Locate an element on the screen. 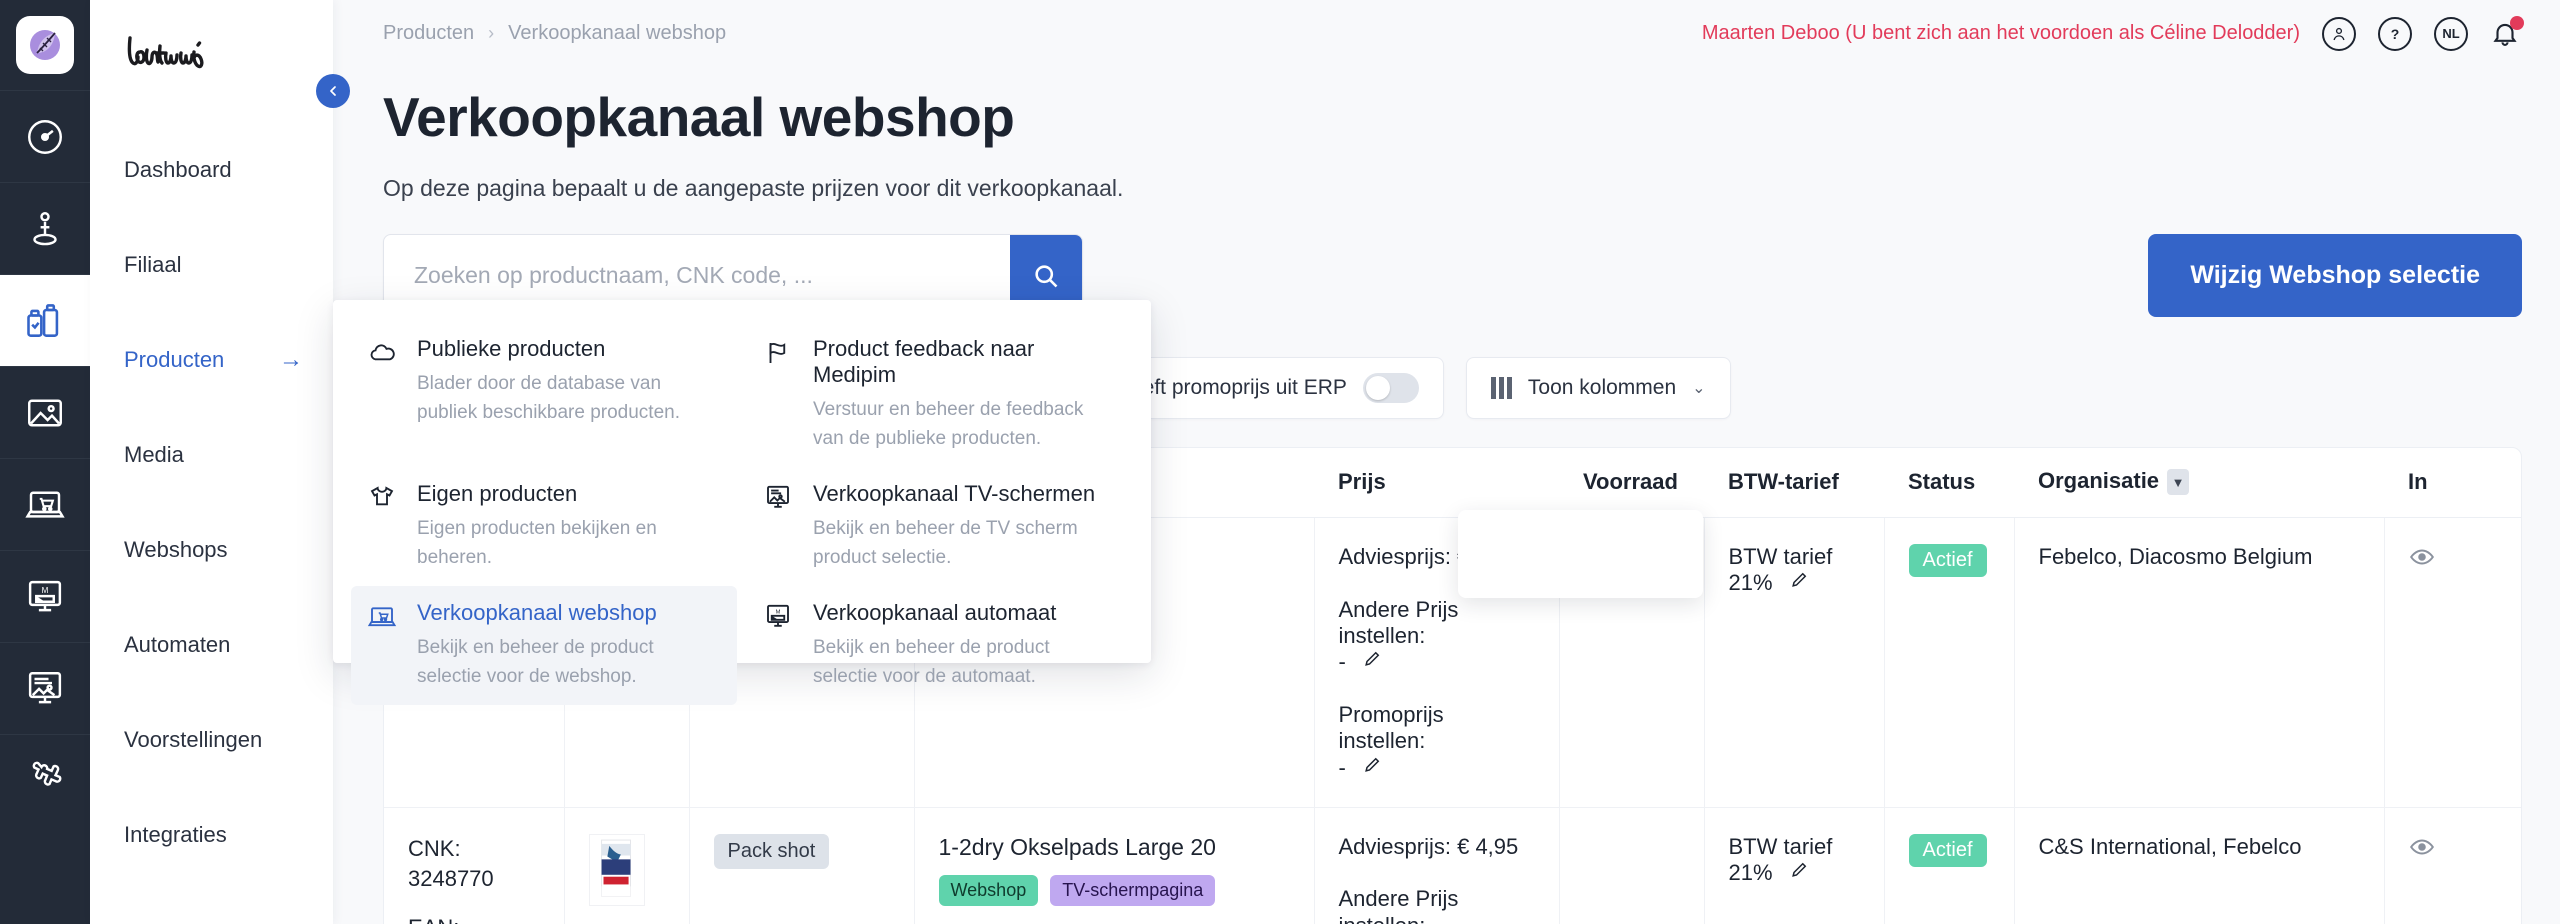 The height and width of the screenshot is (924, 2560). presentation-icon is located at coordinates (45, 689).